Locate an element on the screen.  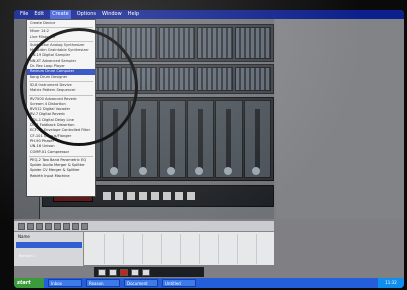
create-menu-item: ECF-42 Envelope Controlled Filter is located at coordinates (61, 130).